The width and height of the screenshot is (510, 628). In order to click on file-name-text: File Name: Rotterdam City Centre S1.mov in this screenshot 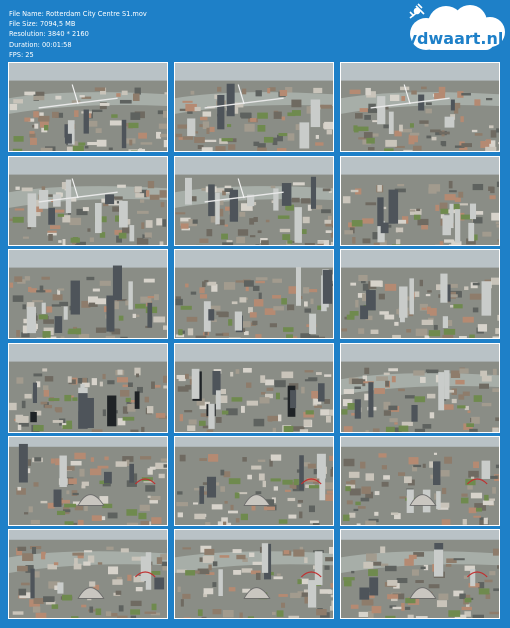, I will do `click(78, 14)`.